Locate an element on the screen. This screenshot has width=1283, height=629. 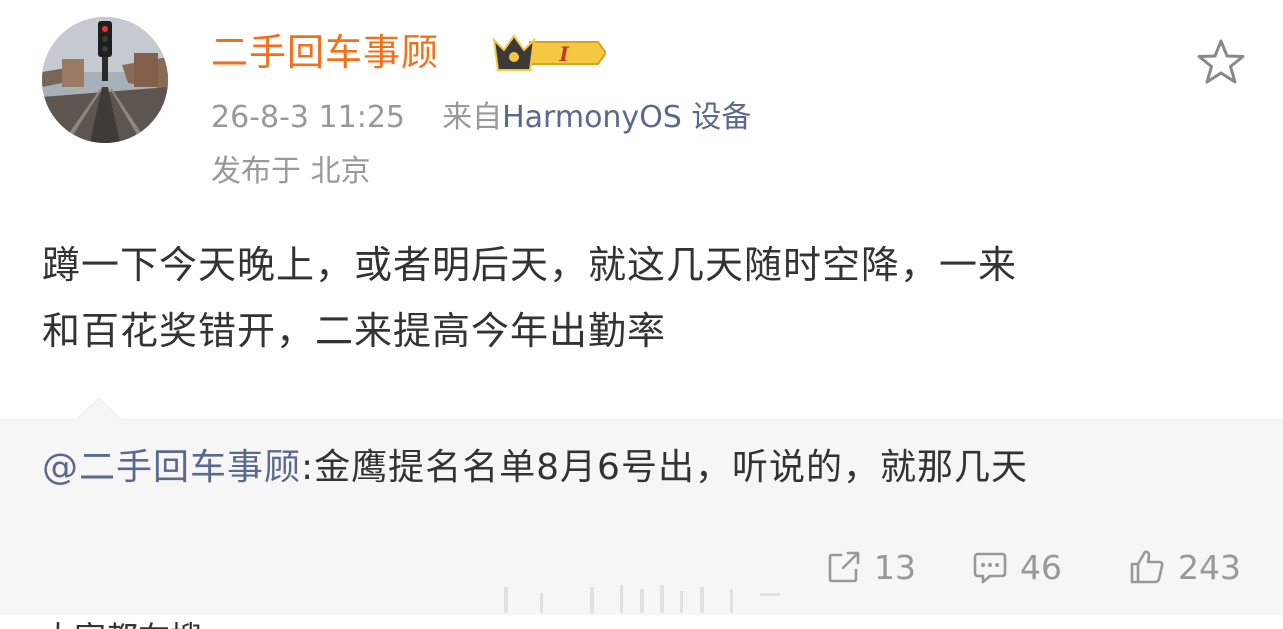
post-meta: 26-8-3 11:25 来自HarmonyOS 设备 is located at coordinates (481, 118).